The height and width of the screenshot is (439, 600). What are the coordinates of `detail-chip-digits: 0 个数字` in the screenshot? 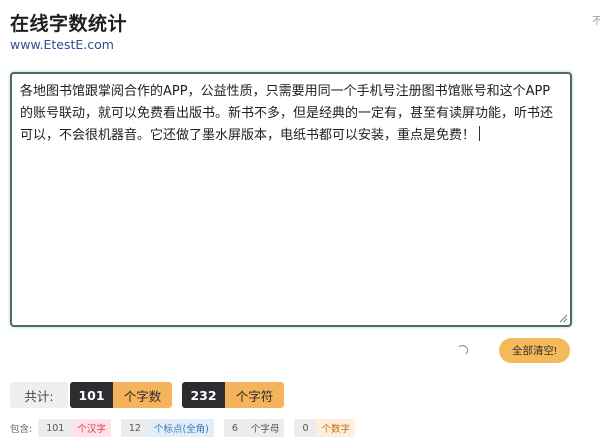 It's located at (324, 428).